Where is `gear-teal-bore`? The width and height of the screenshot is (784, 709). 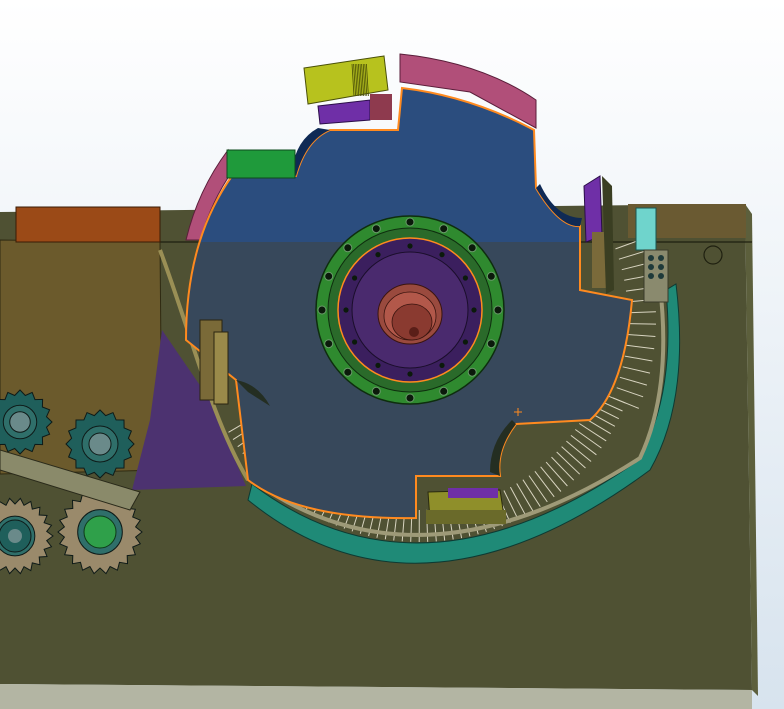 gear-teal-bore is located at coordinates (15, 536).